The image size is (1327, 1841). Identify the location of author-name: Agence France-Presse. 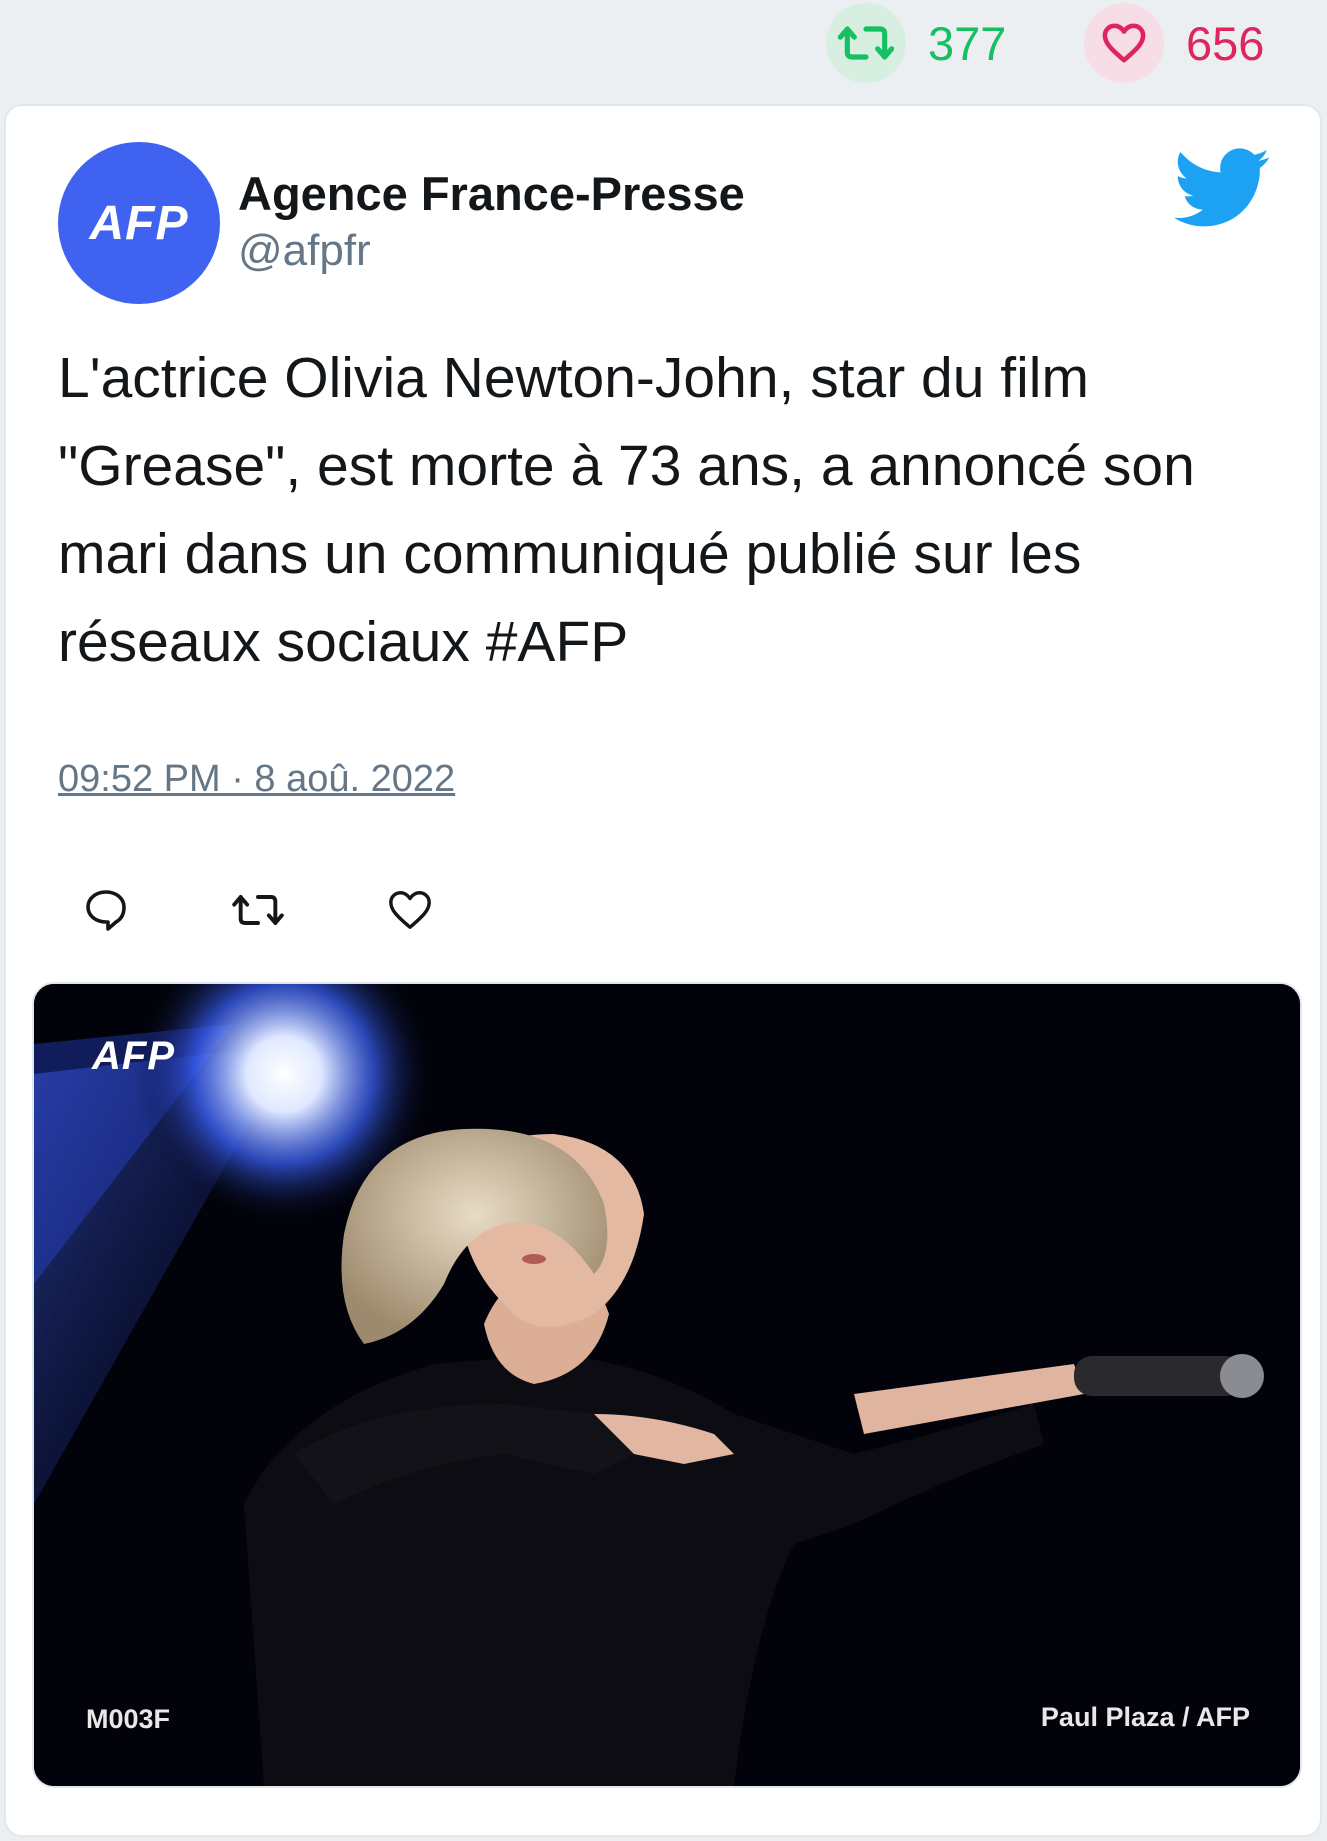
(491, 193).